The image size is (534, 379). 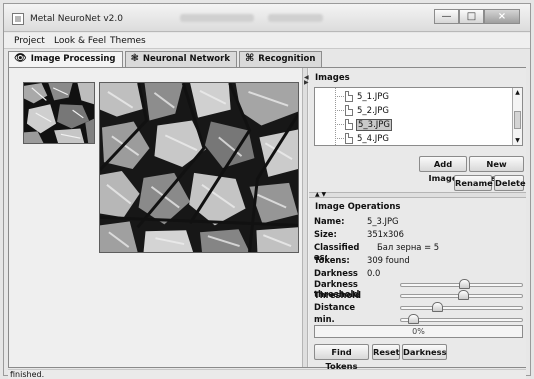 I want to click on image-list-item-selected: 5_3.JPG, so click(x=368, y=124).